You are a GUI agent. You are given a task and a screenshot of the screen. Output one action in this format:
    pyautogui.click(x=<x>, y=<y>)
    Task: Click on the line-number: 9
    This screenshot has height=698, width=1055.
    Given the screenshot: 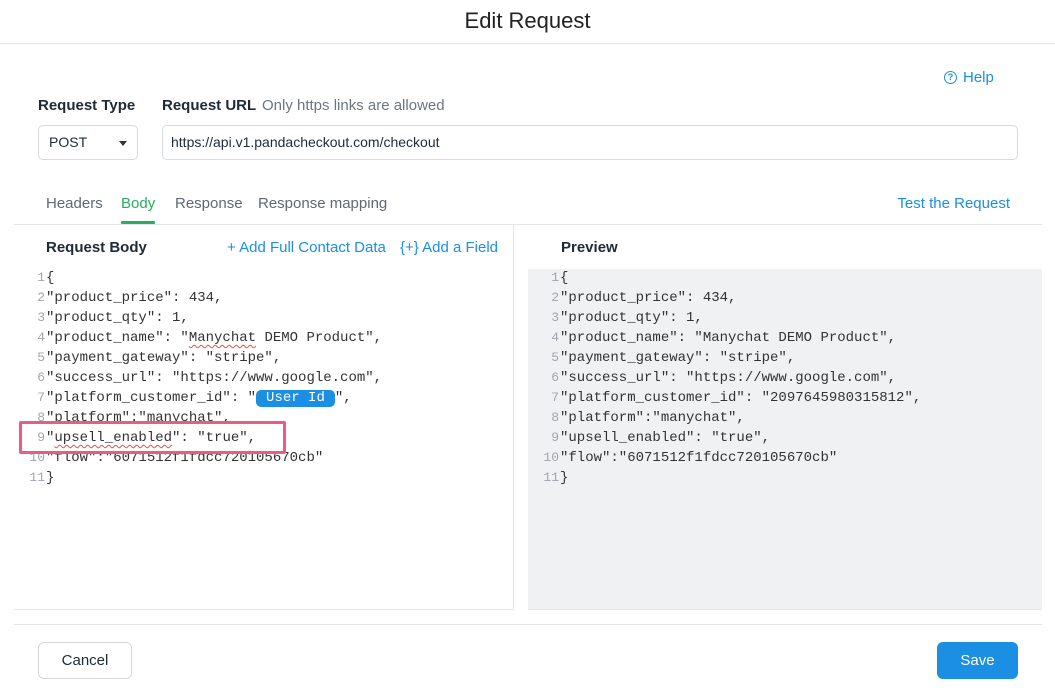 What is the action you would take?
    pyautogui.click(x=555, y=437)
    